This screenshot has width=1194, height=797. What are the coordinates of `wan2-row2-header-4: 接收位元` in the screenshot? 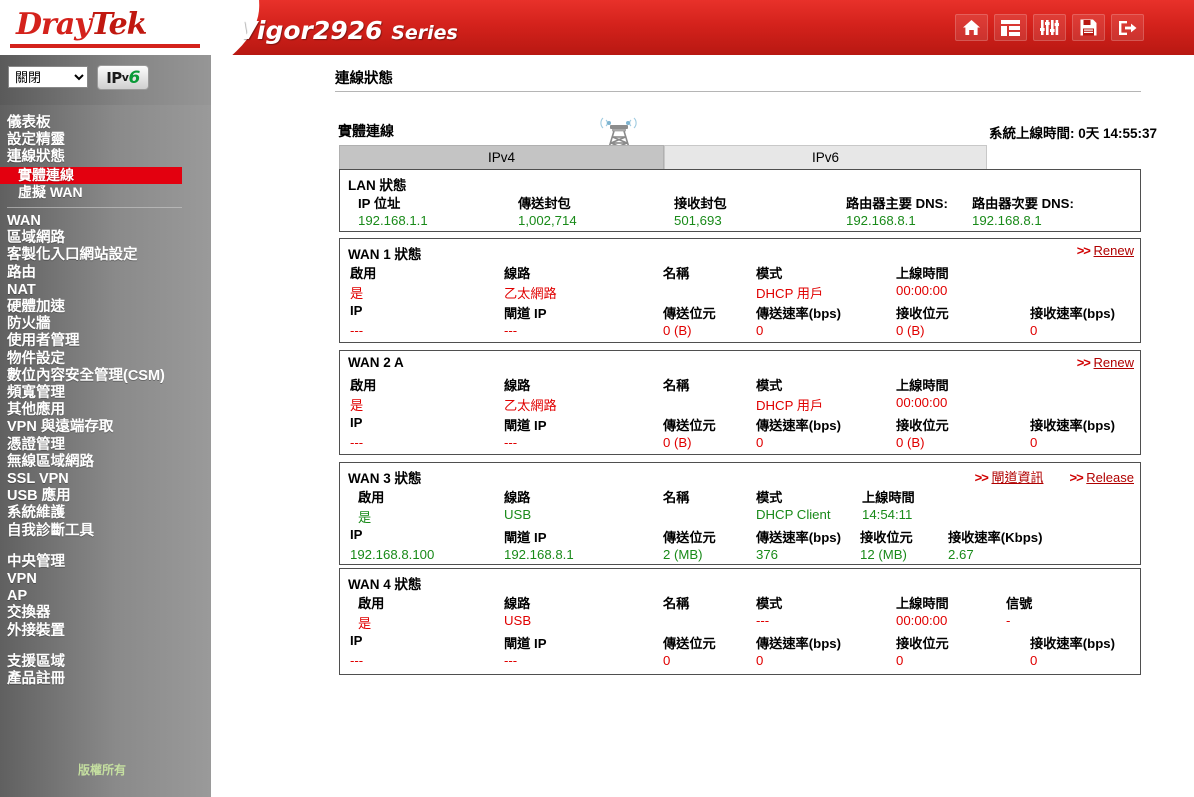 It's located at (922, 425).